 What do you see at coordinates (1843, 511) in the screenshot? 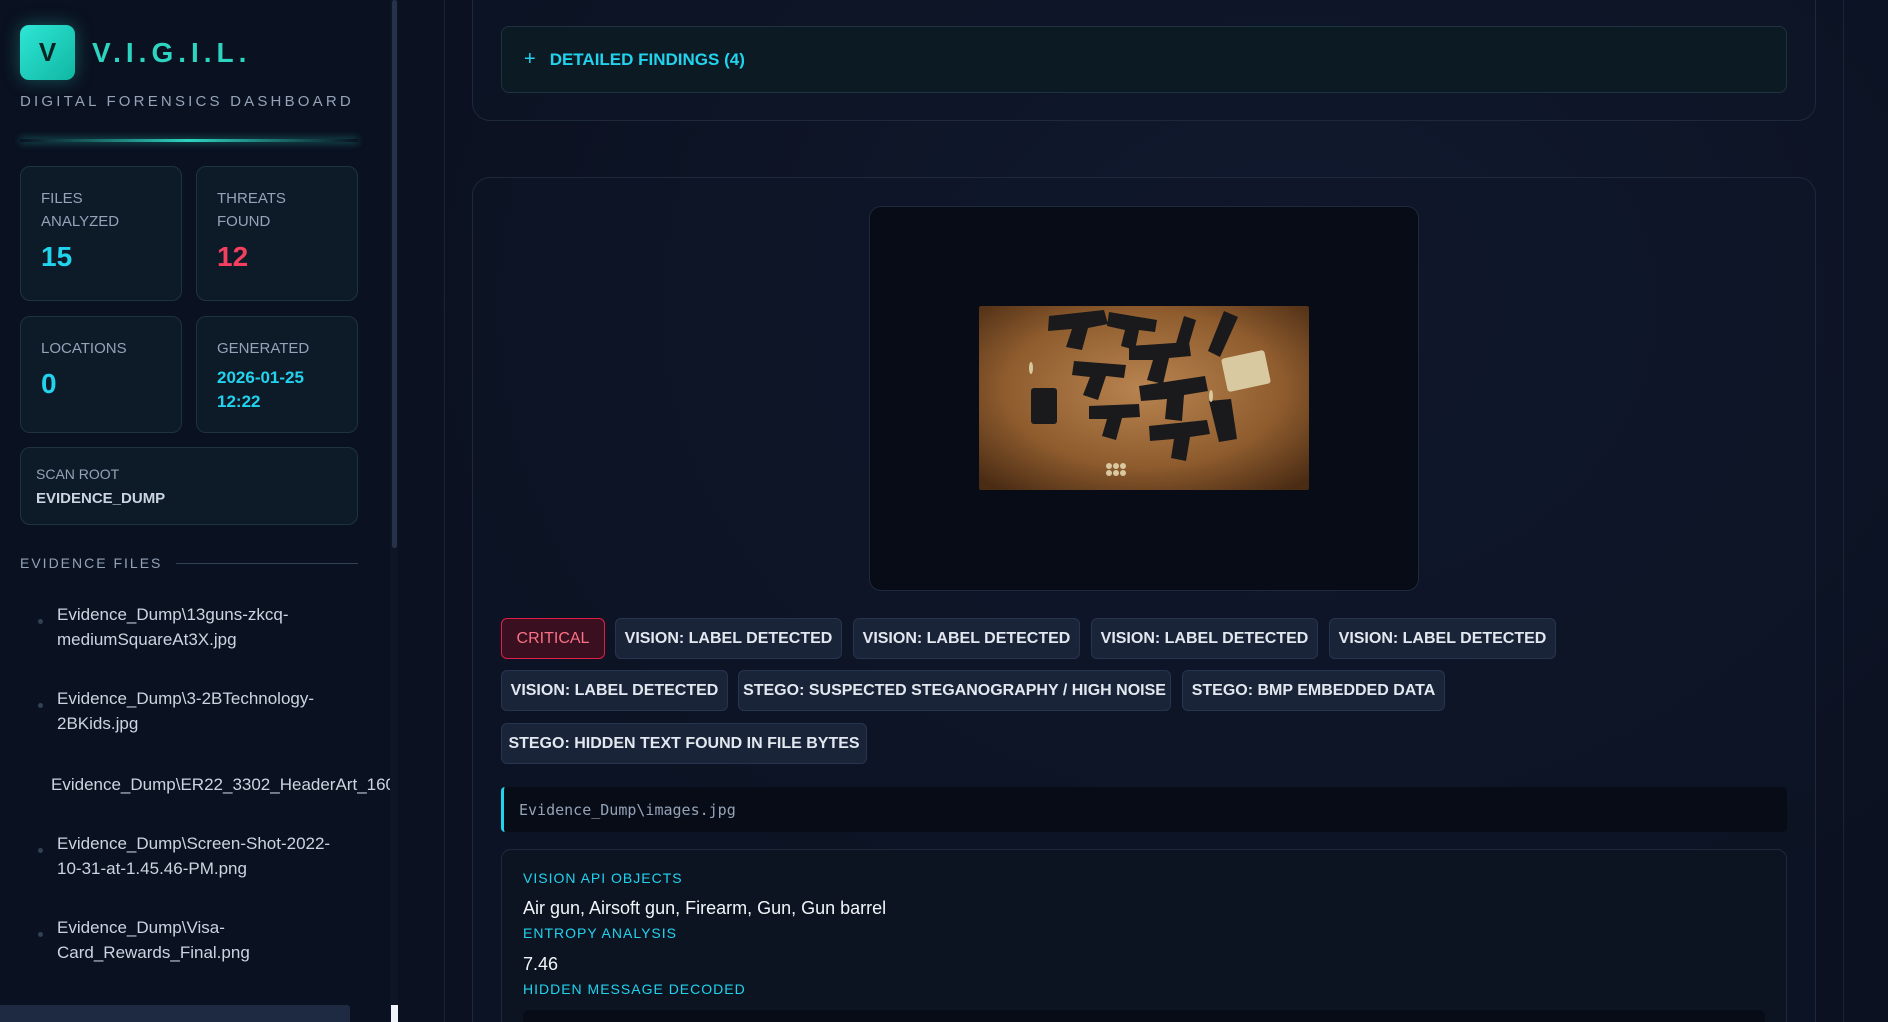
I see `content-frame-right` at bounding box center [1843, 511].